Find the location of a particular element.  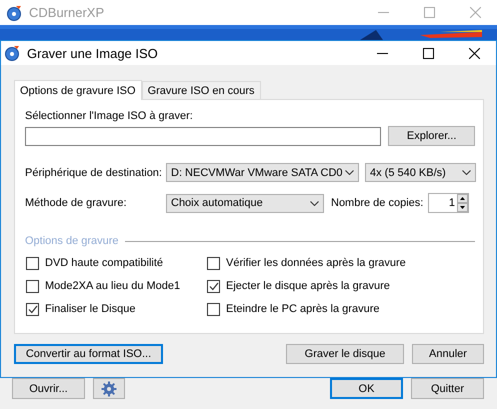

quit-button: Quitter is located at coordinates (447, 388).